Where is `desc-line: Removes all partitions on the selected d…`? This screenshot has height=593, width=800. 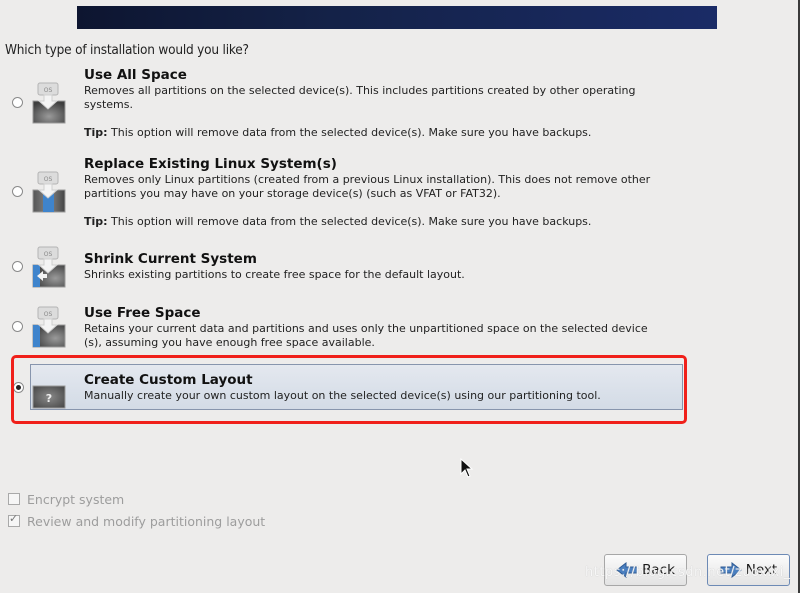
desc-line: Removes all partitions on the selected d… is located at coordinates (360, 90).